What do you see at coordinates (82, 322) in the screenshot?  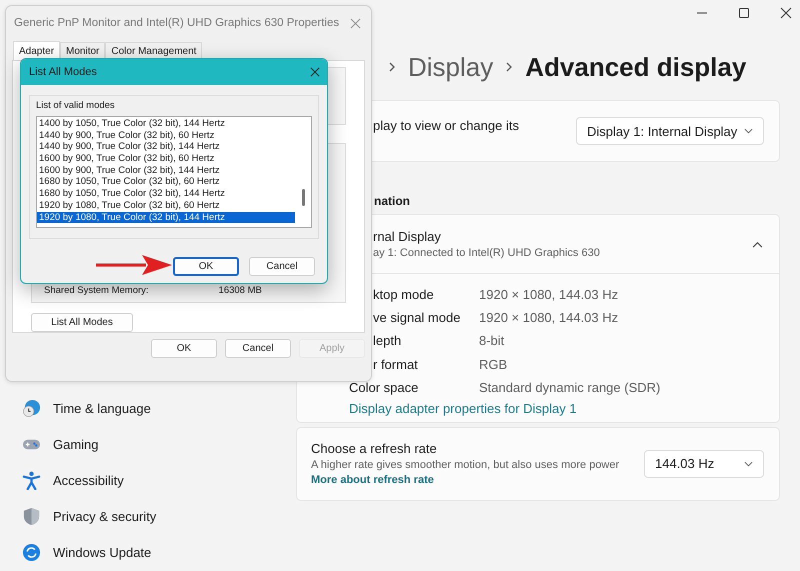 I see `list-all-modes-button: List All Modes` at bounding box center [82, 322].